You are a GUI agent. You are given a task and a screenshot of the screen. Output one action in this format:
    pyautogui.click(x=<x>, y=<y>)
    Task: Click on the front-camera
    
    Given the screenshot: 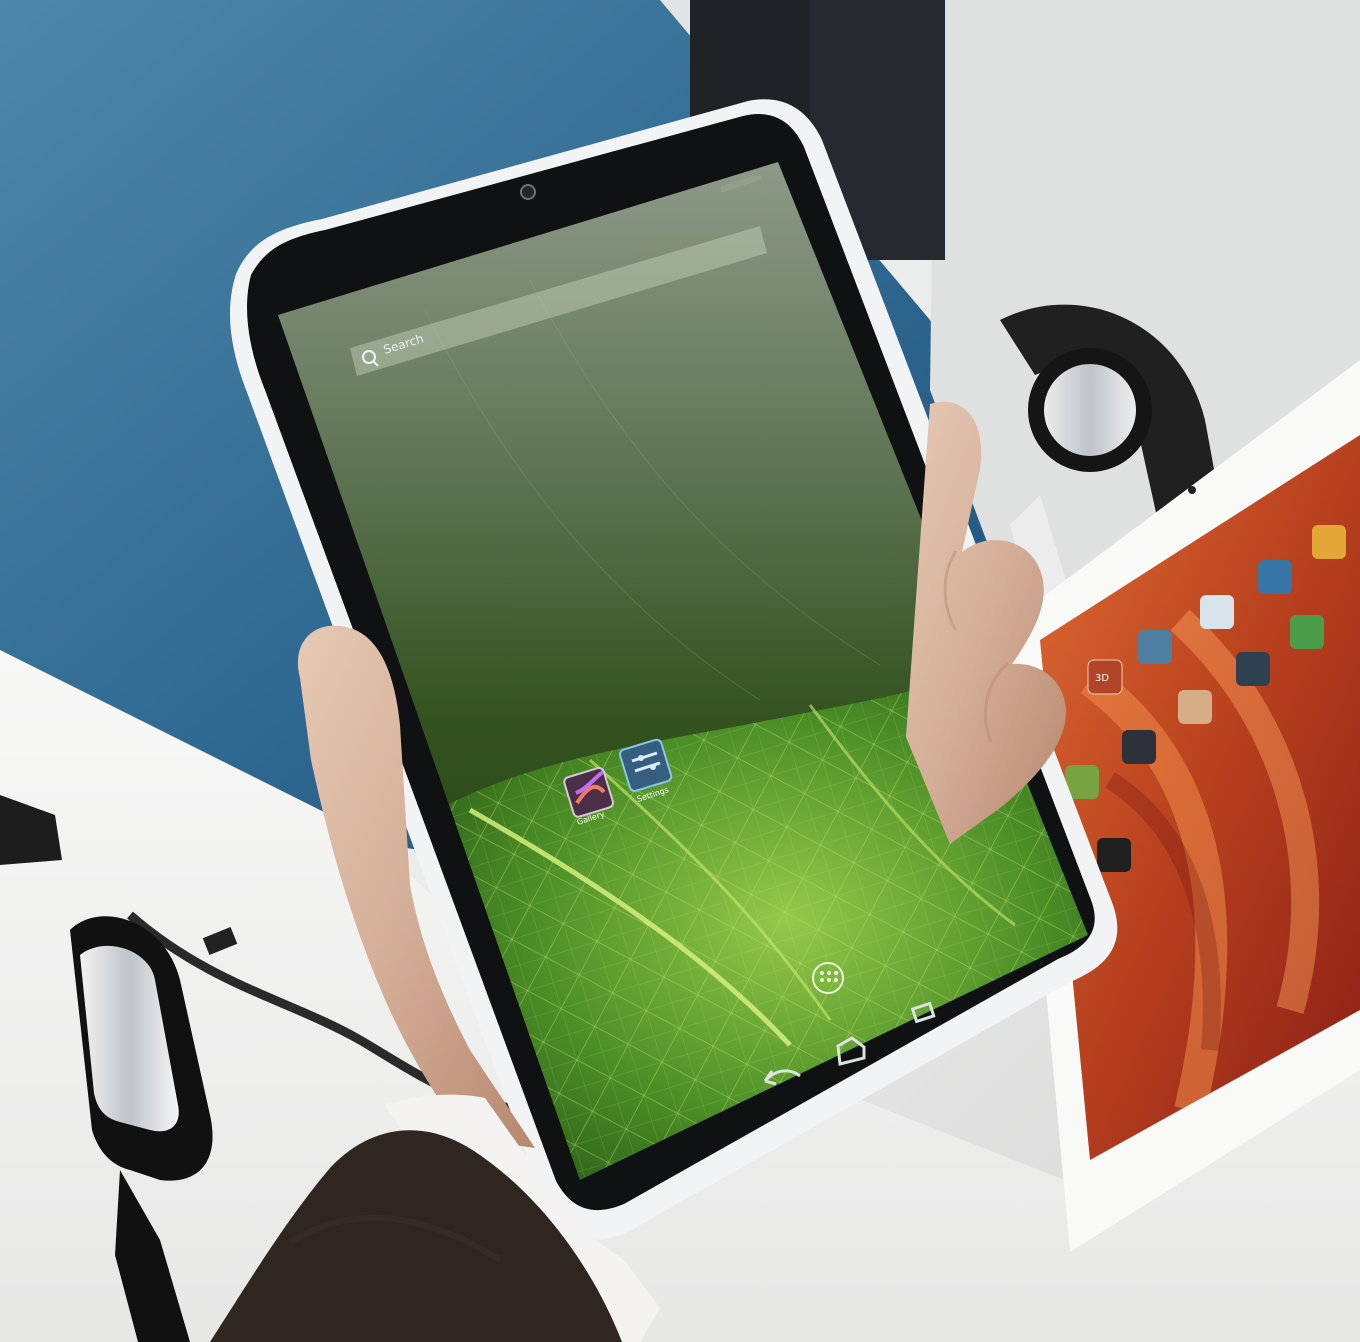 What is the action you would take?
    pyautogui.click(x=528, y=192)
    